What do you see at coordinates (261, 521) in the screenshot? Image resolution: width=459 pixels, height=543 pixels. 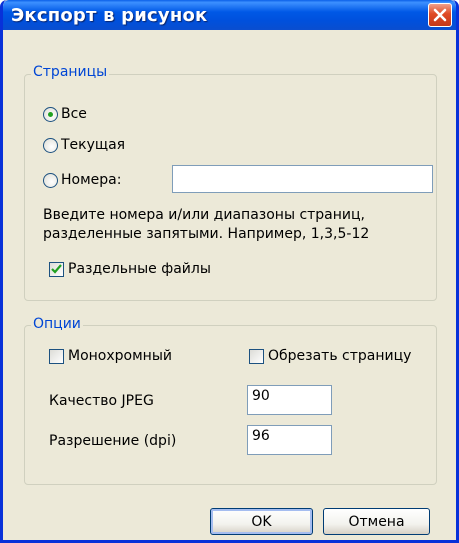 I see `ok-button: OK` at bounding box center [261, 521].